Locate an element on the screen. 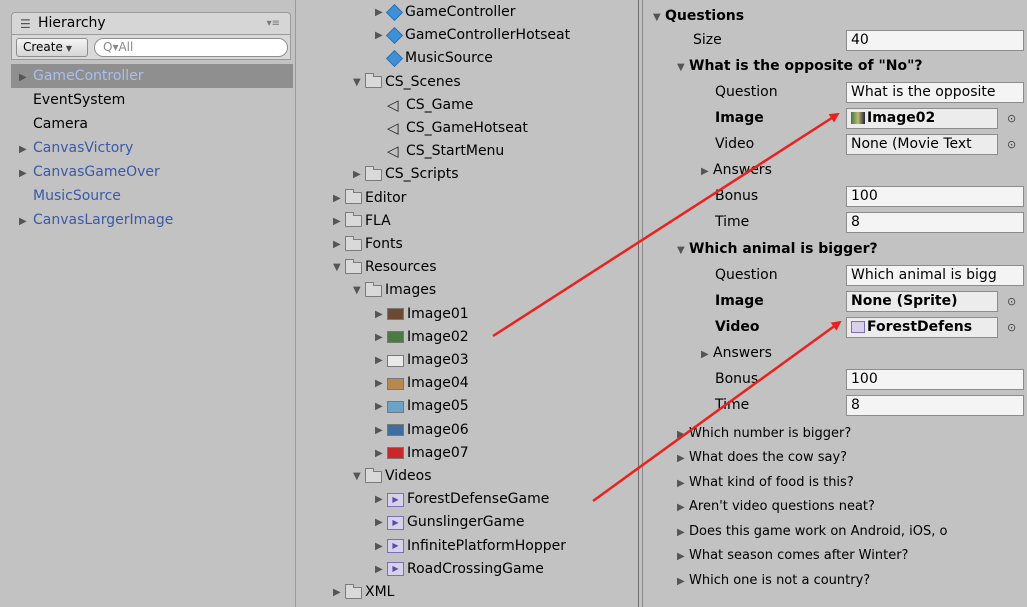 Image resolution: width=1027 pixels, height=607 pixels. project-item: ▶ ▶ GunslingerGame is located at coordinates (449, 522).